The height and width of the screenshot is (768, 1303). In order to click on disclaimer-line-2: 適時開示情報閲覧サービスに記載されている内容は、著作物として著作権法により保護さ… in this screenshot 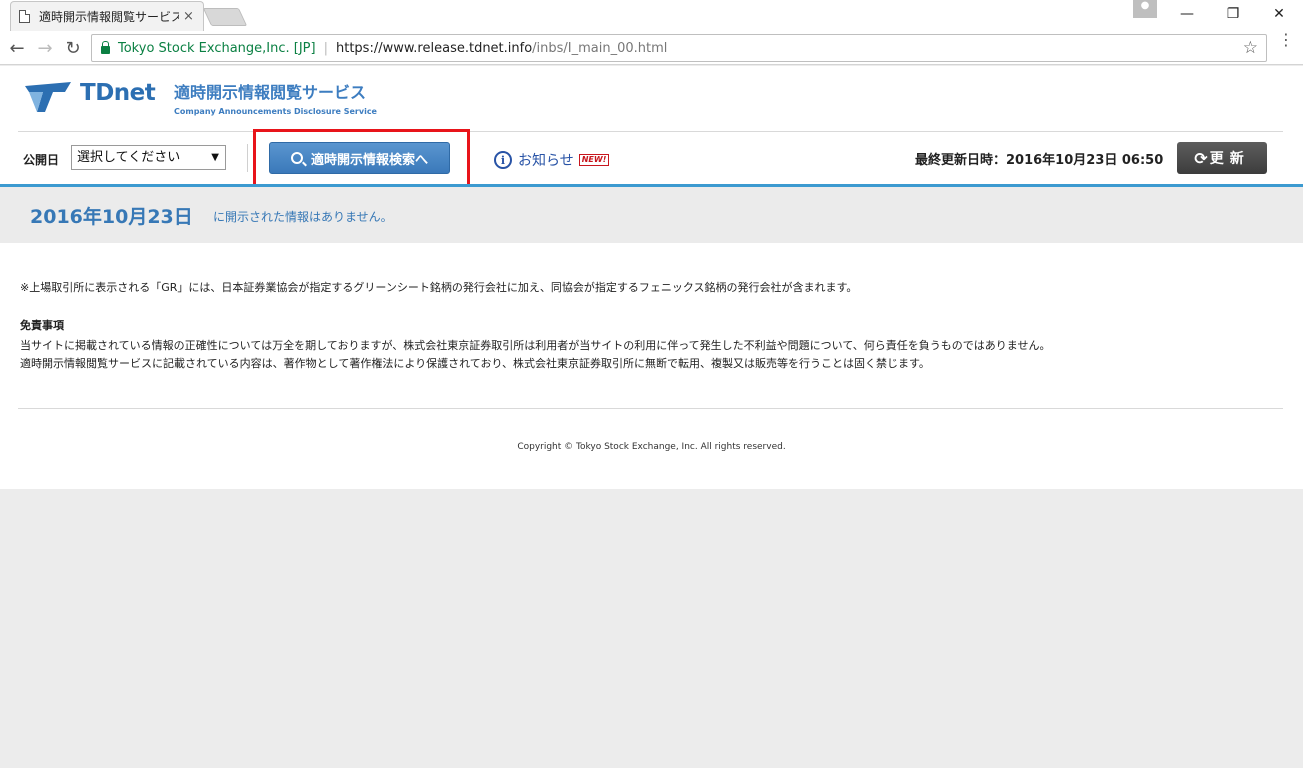, I will do `click(475, 363)`.